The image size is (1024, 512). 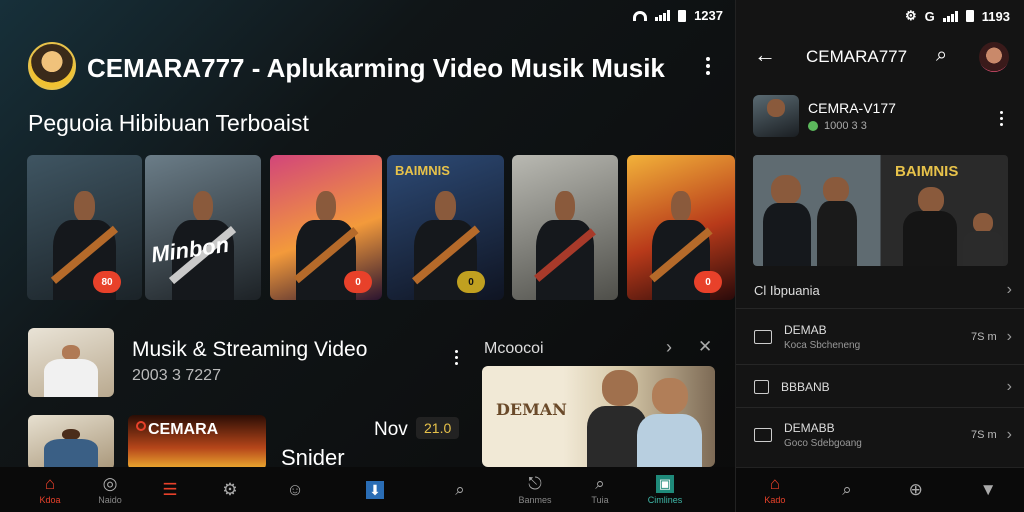 I want to click on video-thumbnail: Minbon, so click(x=203, y=227).